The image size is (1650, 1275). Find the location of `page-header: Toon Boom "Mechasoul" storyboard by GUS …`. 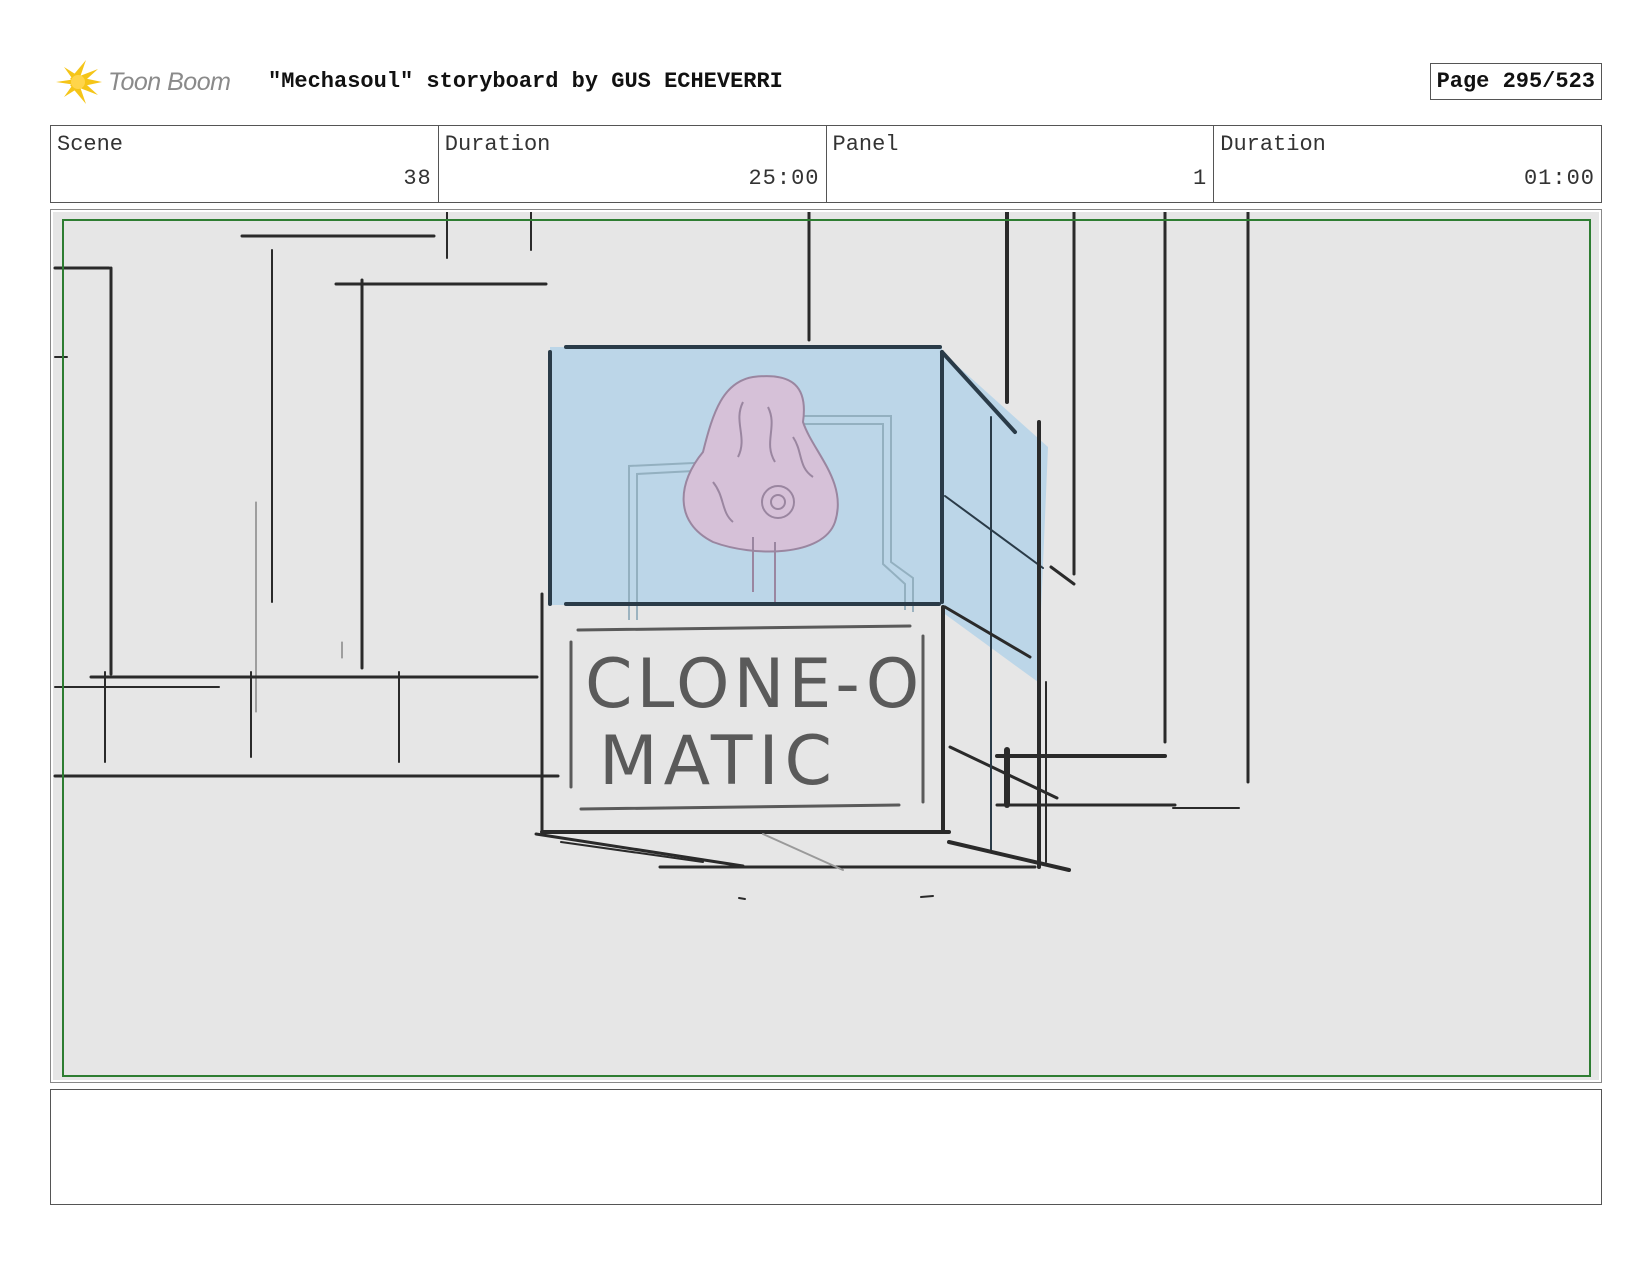

page-header: Toon Boom "Mechasoul" storyboard by GUS … is located at coordinates (826, 81).